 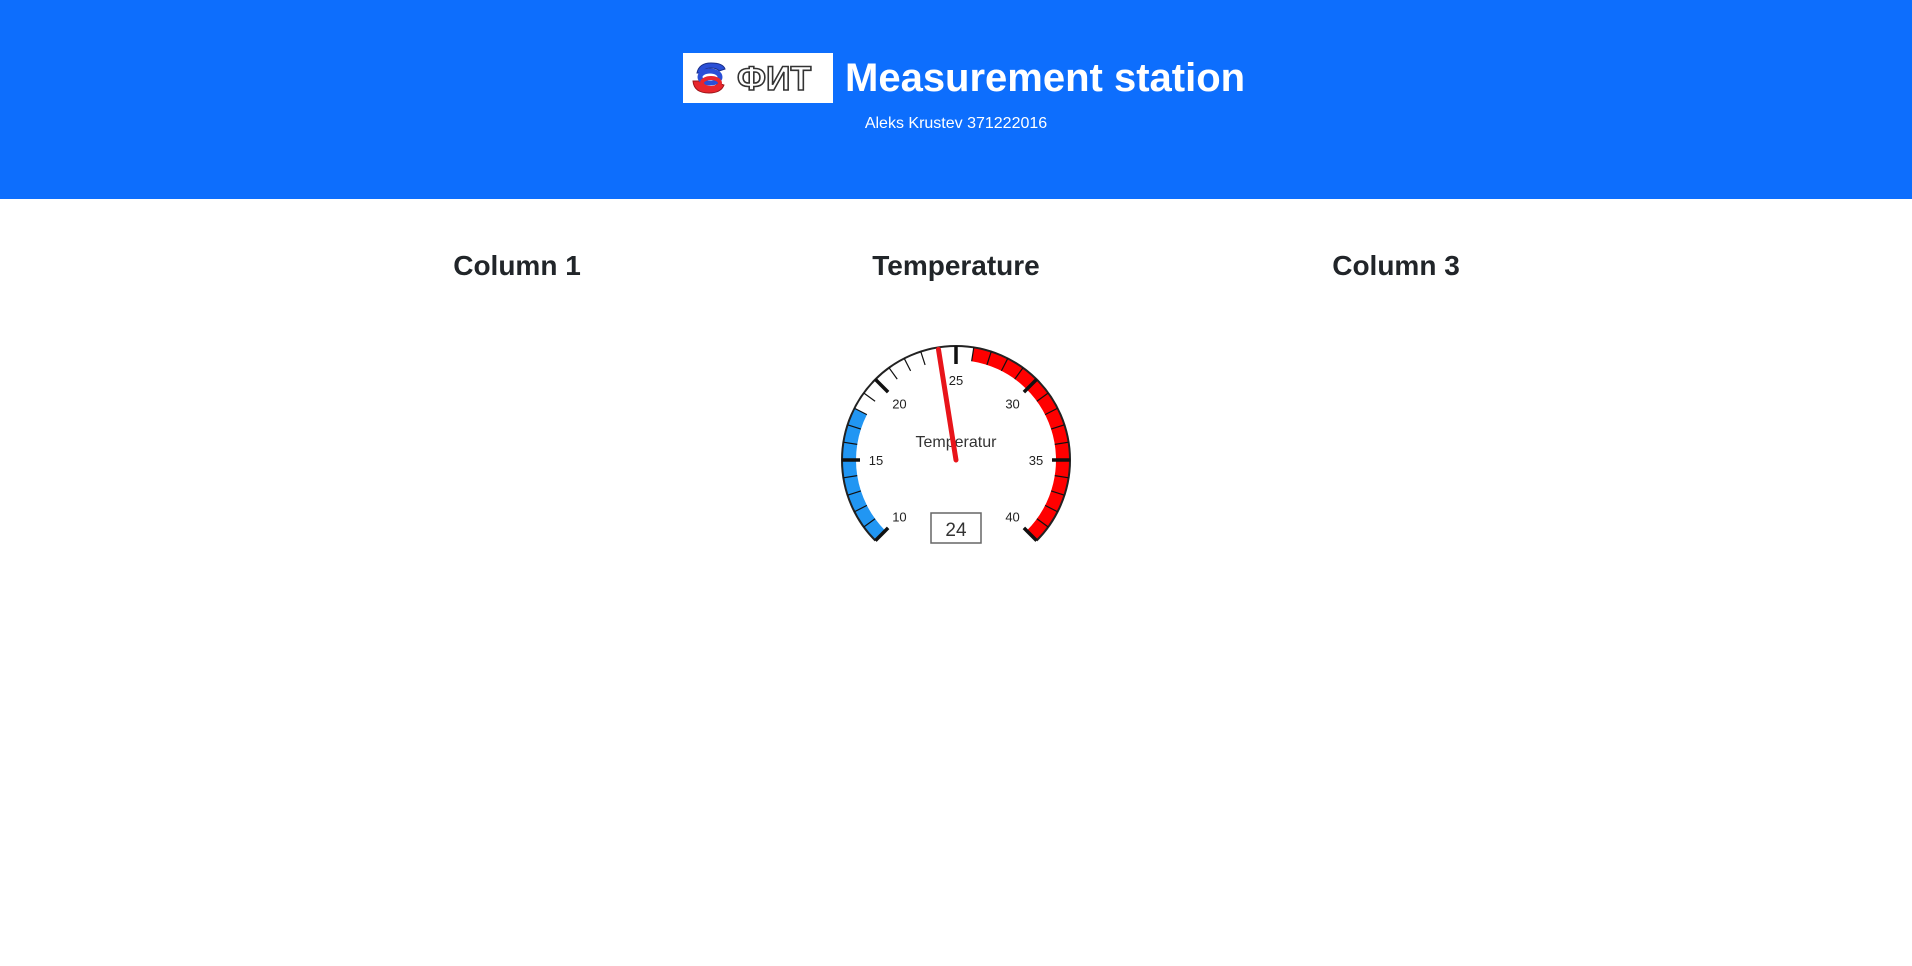 I want to click on gauge-tick-label: 35, so click(x=1036, y=460).